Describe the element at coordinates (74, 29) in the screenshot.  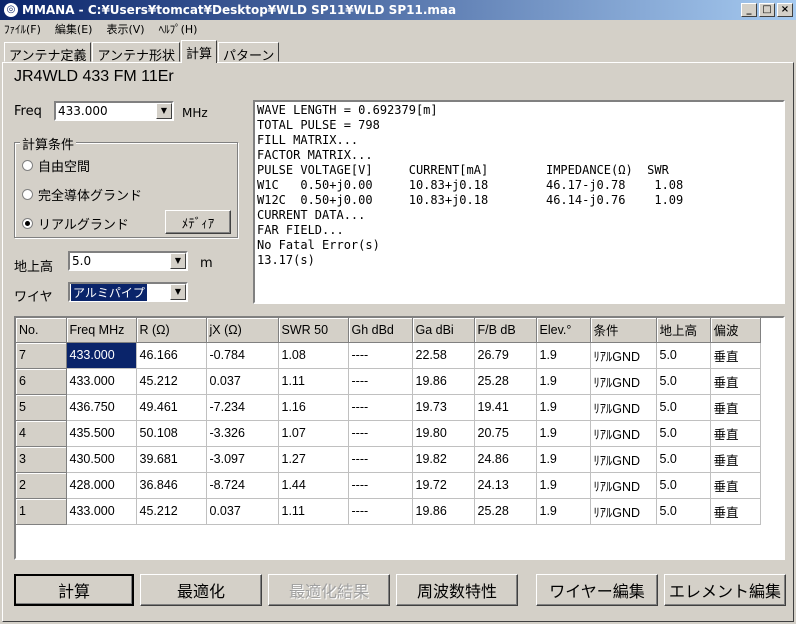
I see `menu-edit: 編集(E)` at that location.